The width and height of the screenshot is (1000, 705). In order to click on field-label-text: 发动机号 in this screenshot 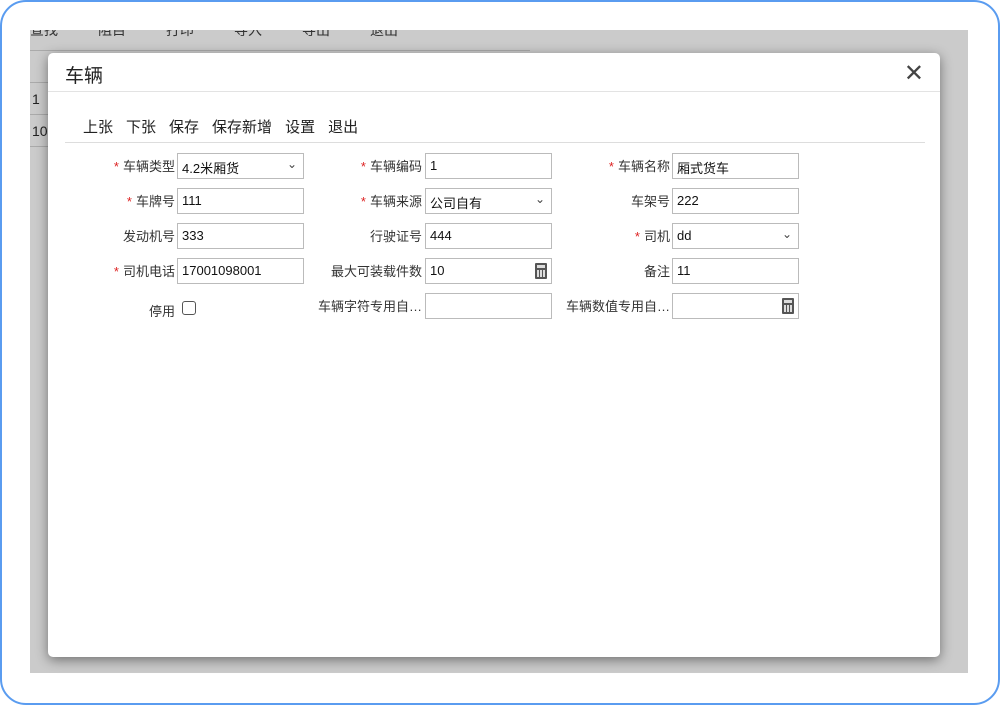, I will do `click(148, 236)`.